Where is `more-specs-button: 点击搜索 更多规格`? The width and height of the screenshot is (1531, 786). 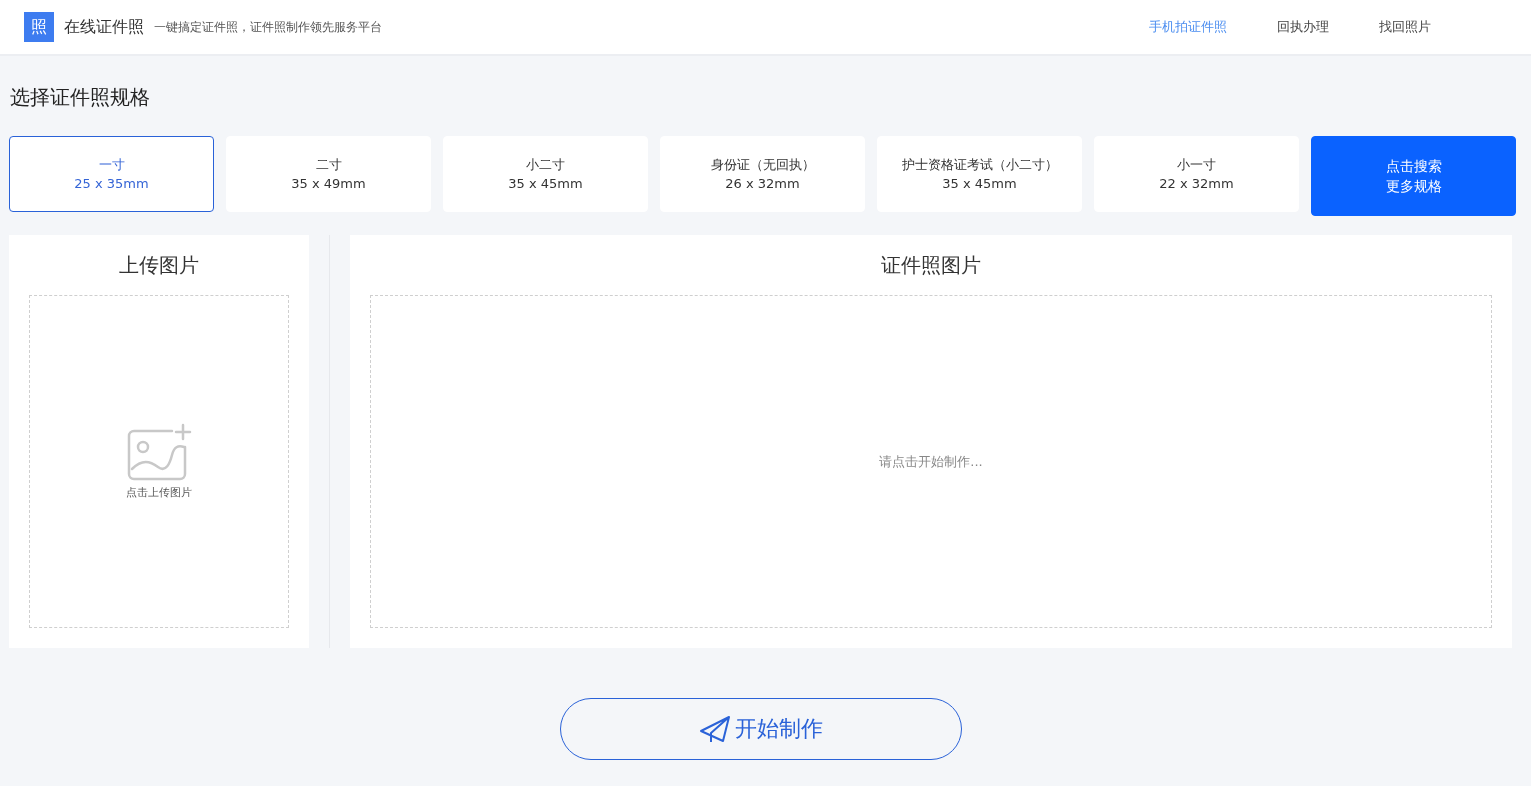 more-specs-button: 点击搜索 更多规格 is located at coordinates (1413, 176).